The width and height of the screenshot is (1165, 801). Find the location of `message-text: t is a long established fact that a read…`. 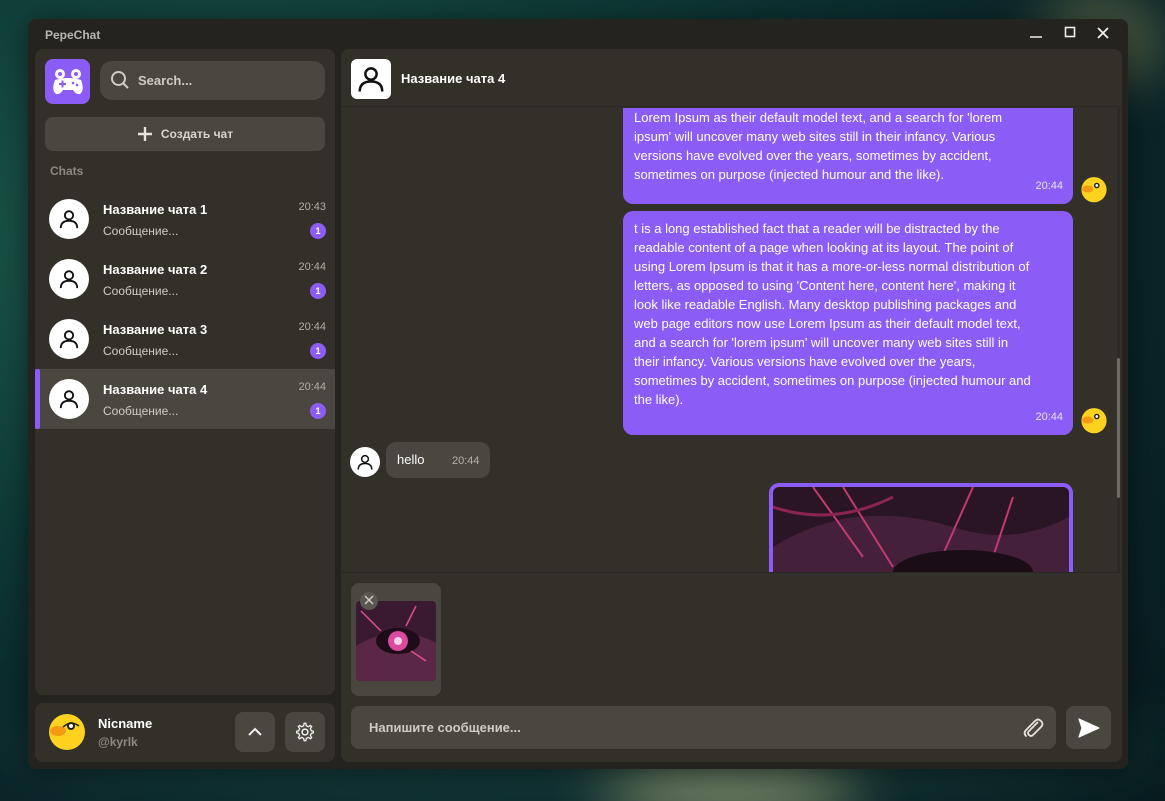

message-text: t is a long established fact that a read… is located at coordinates (832, 314).